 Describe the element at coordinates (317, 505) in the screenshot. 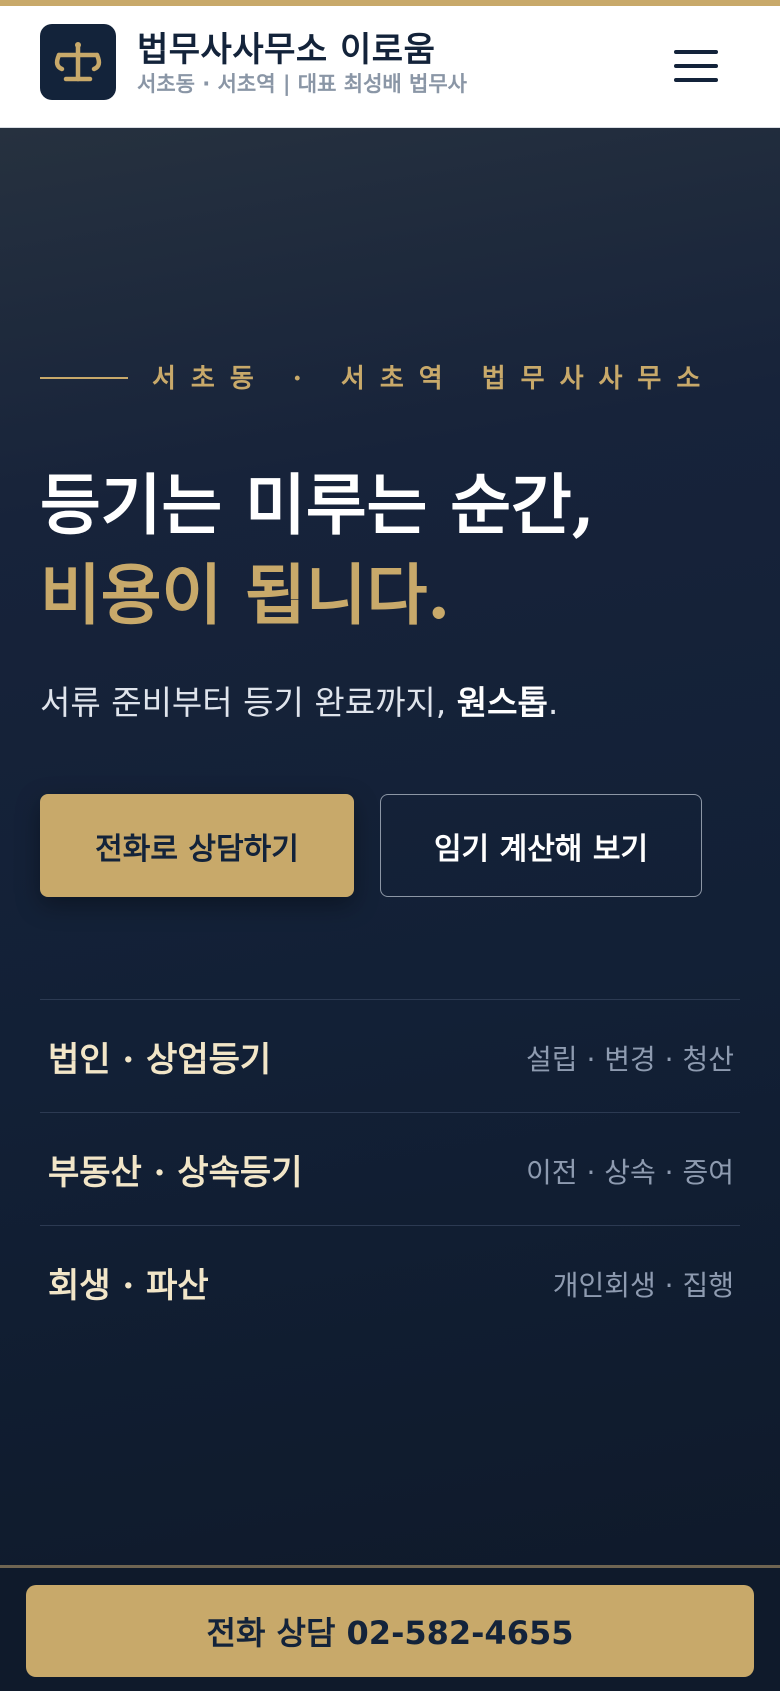

I see `hero-headline-line1: 등기는 미루는 순간,` at that location.